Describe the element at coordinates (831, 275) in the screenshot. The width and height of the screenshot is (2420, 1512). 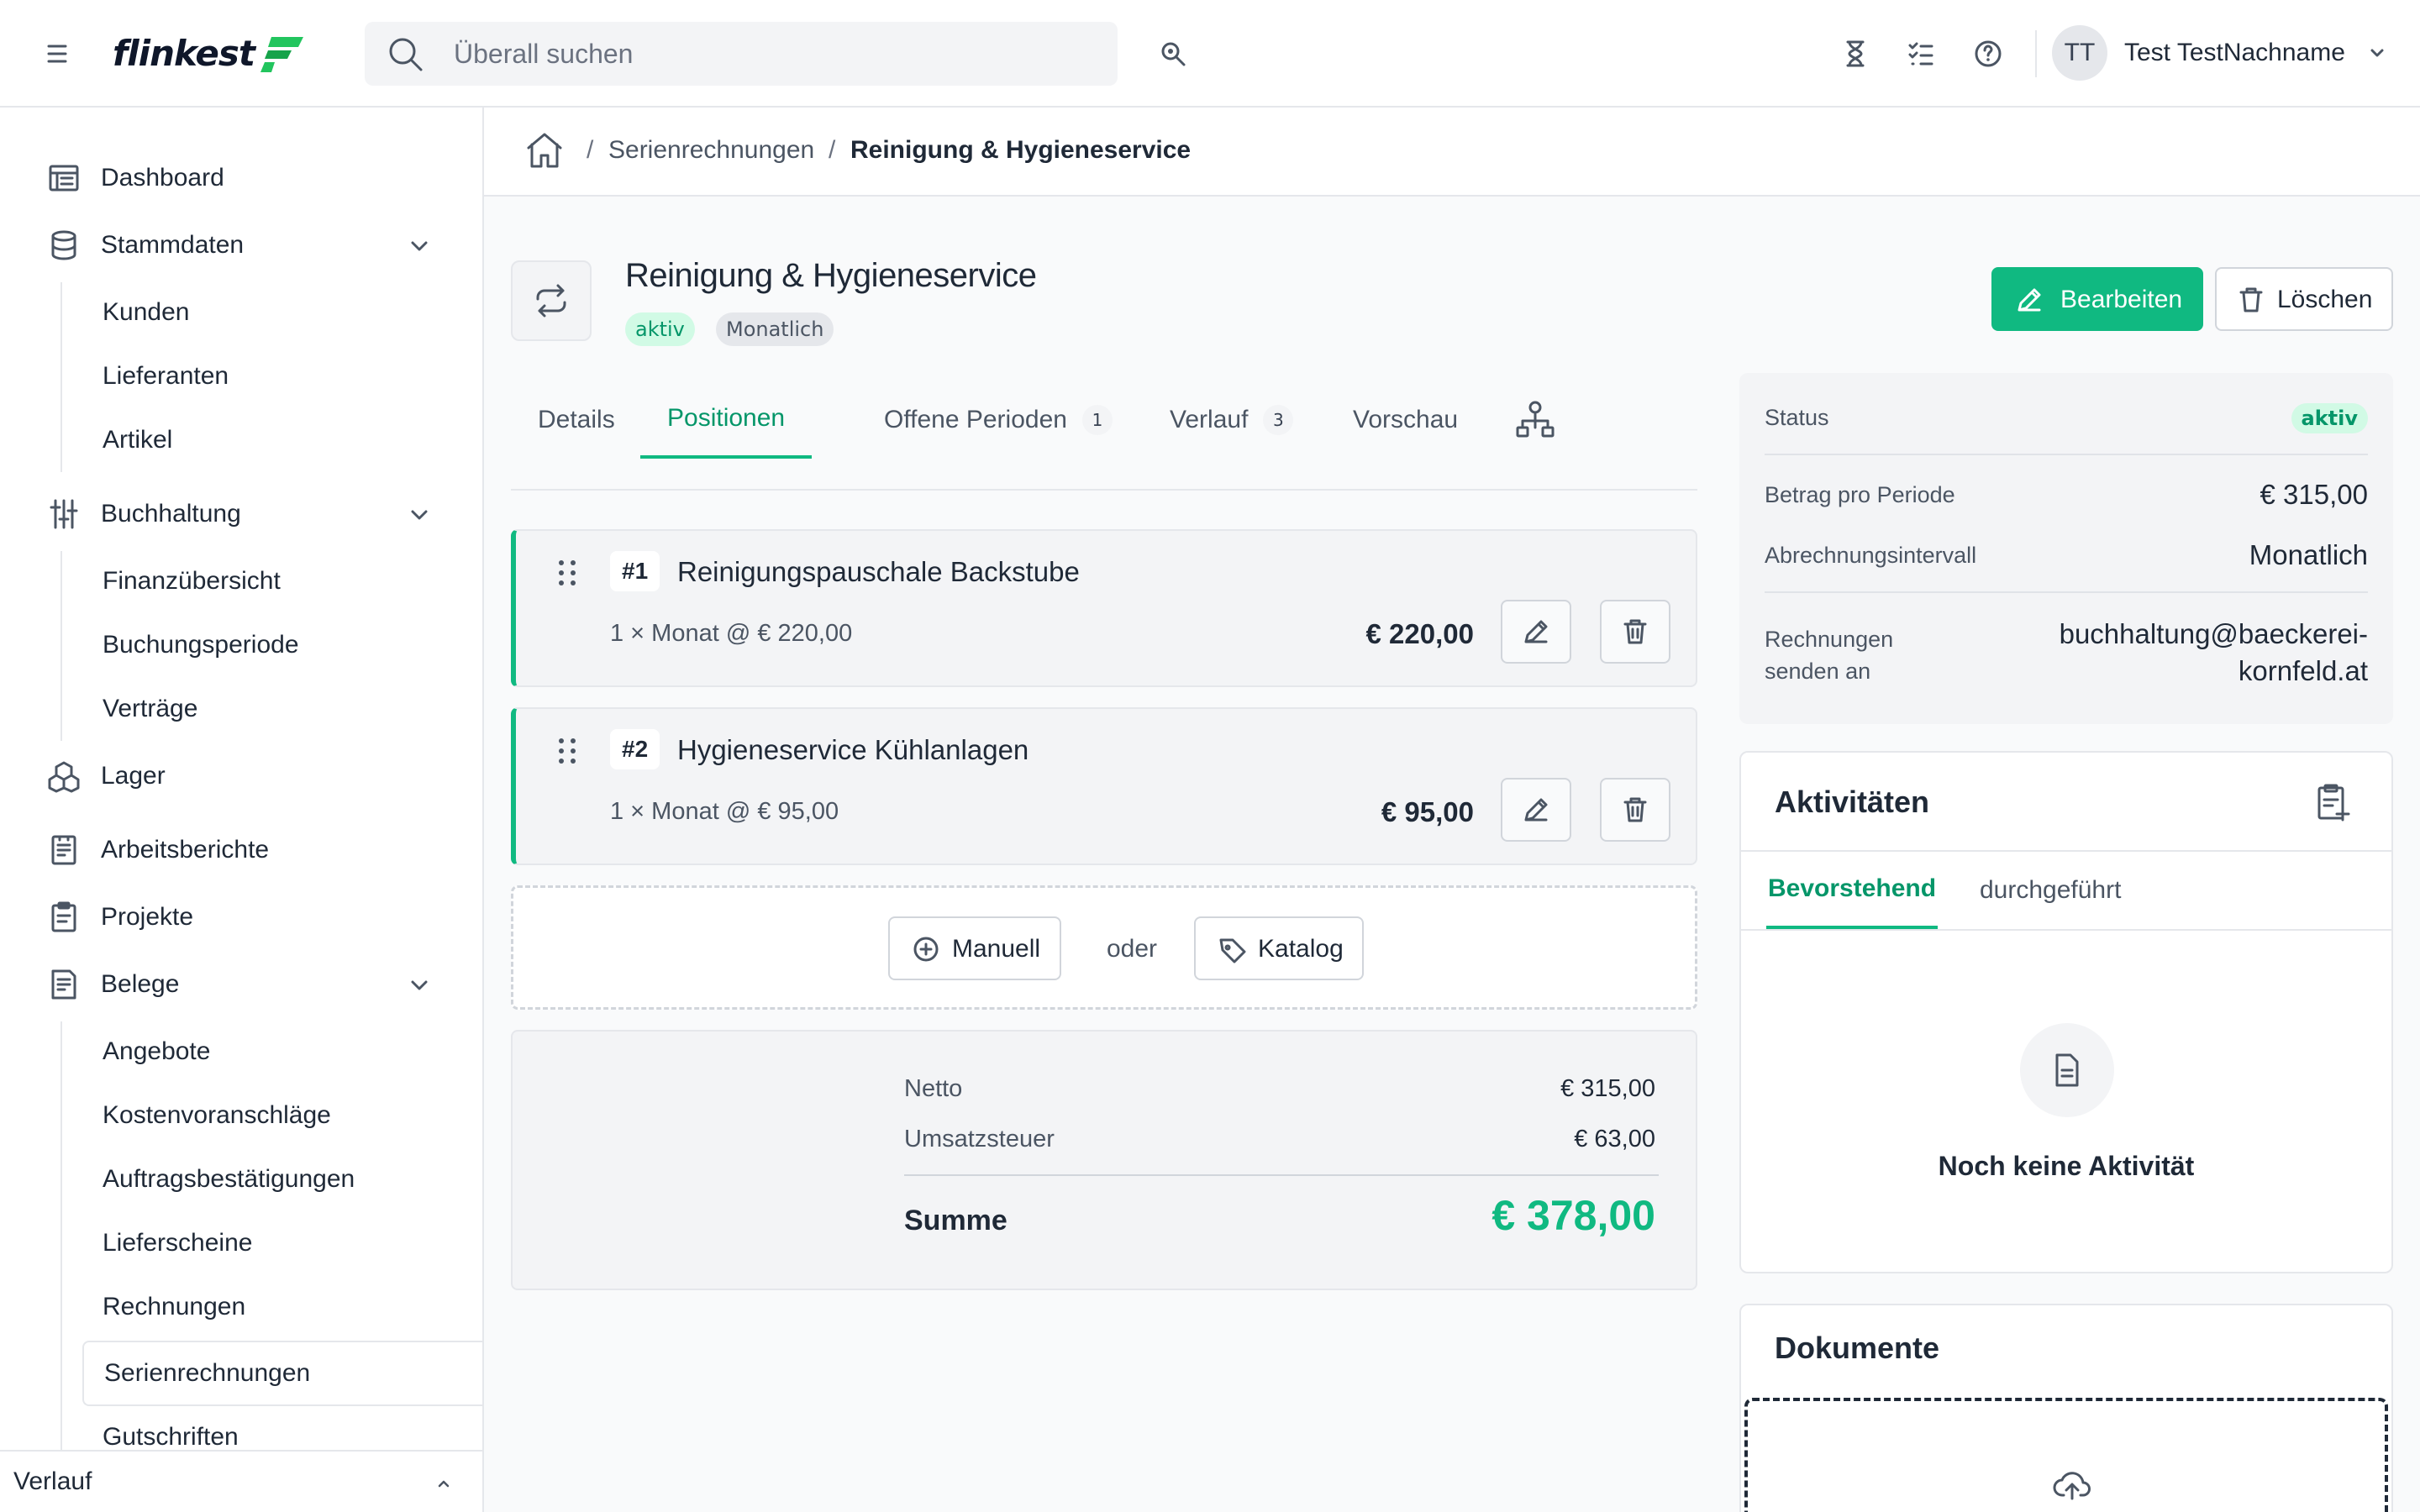
I see `page-title: Reinigung & Hygieneservice` at that location.